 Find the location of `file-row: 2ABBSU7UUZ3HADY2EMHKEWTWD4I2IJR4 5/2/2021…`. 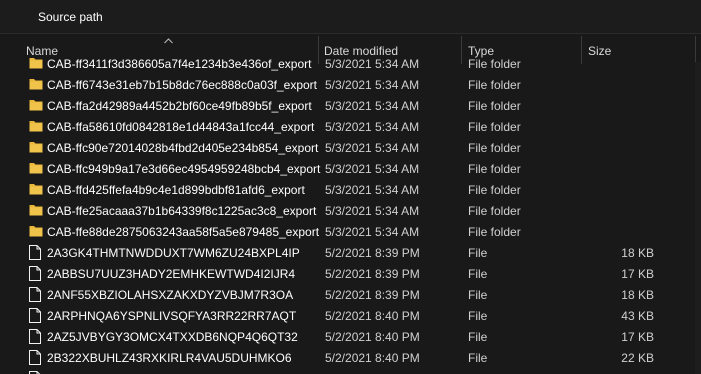

file-row: 2ABBSU7UUZ3HADY2EMHKEWTWD4I2IJR4 5/2/2021… is located at coordinates (350, 273).